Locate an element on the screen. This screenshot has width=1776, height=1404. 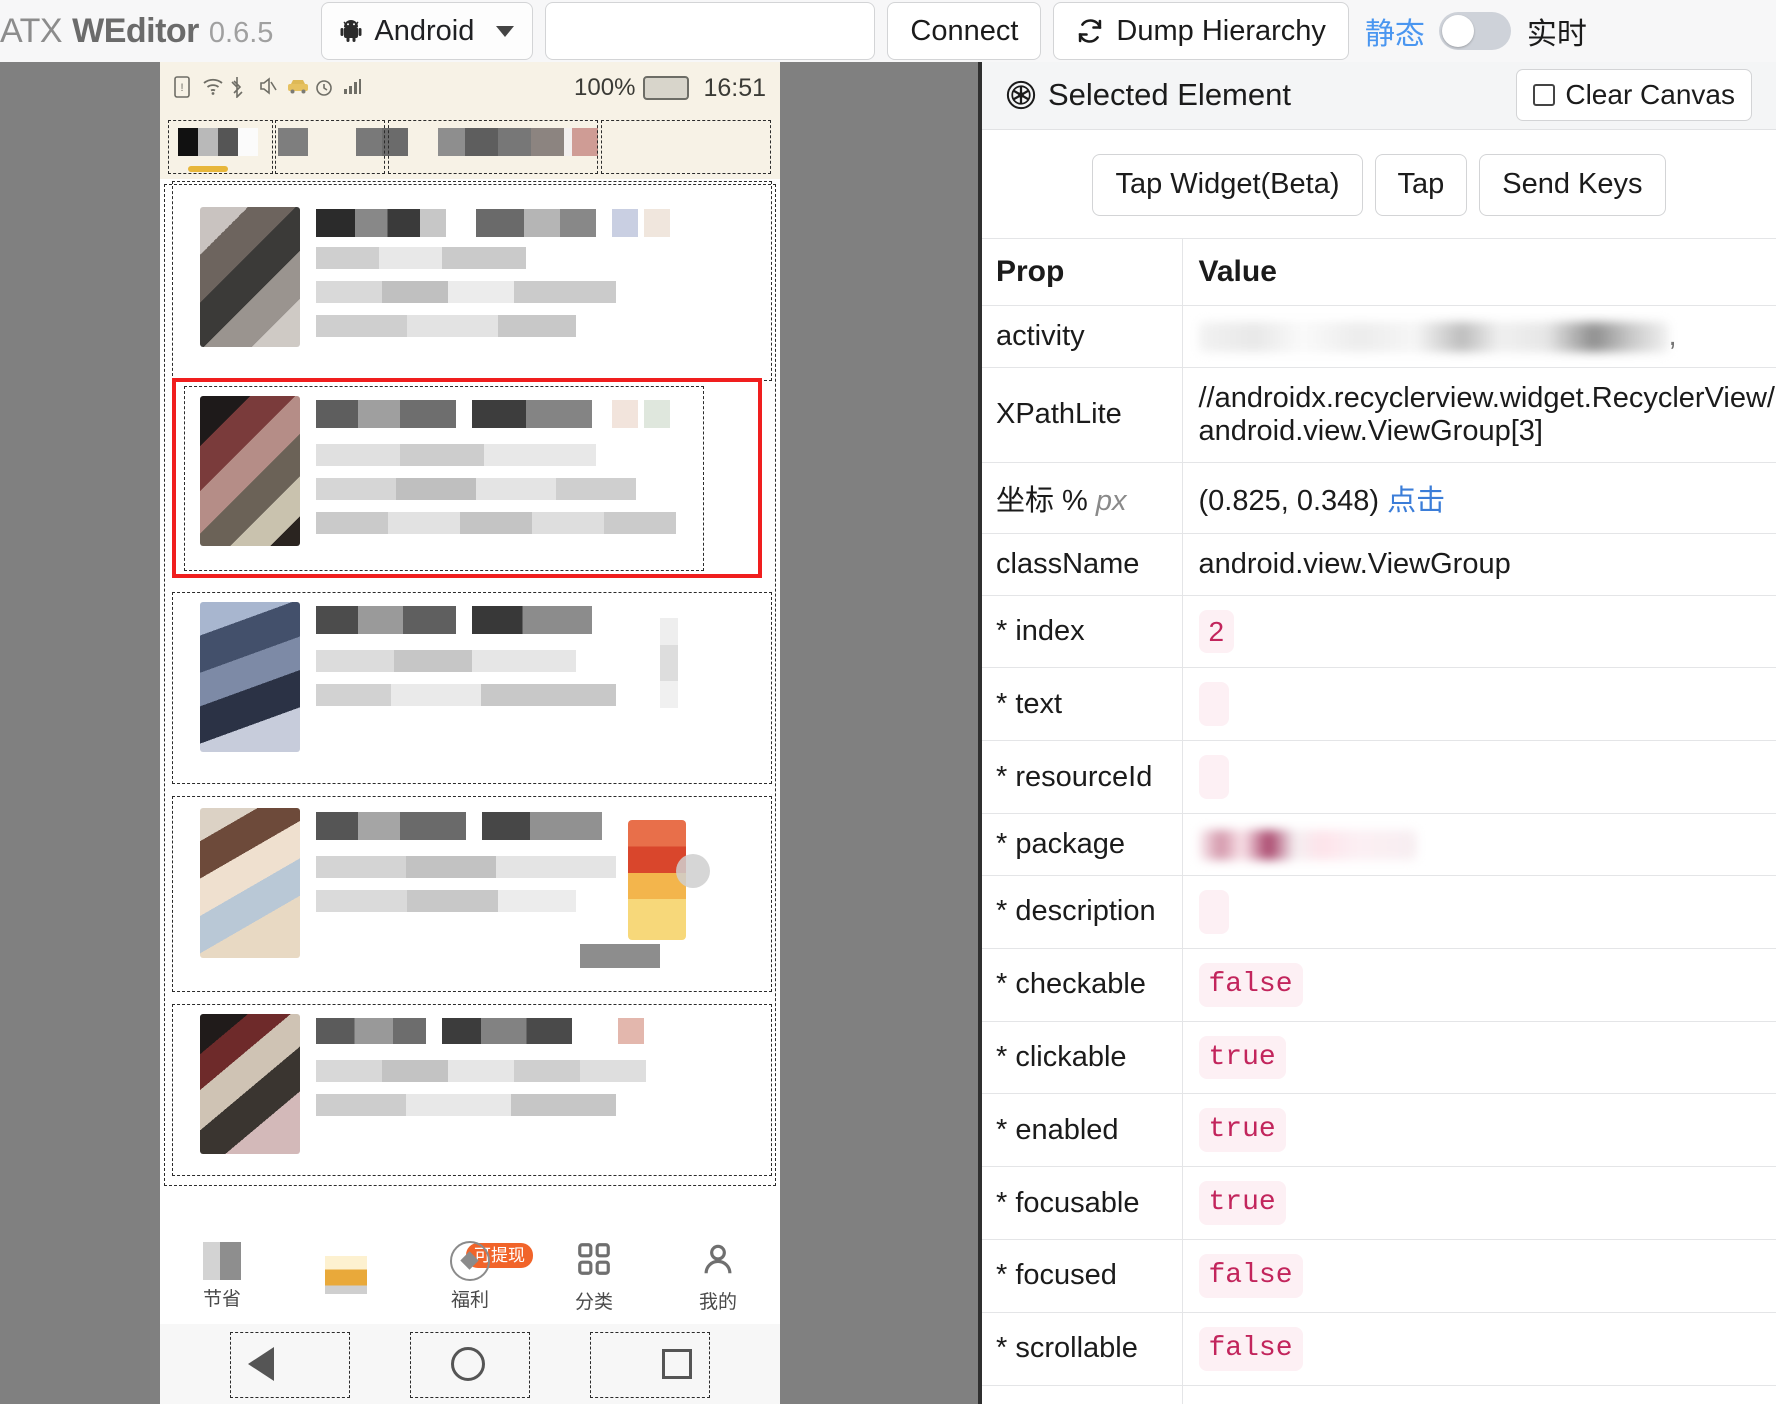
status-clock: 16:51 is located at coordinates (734, 87).